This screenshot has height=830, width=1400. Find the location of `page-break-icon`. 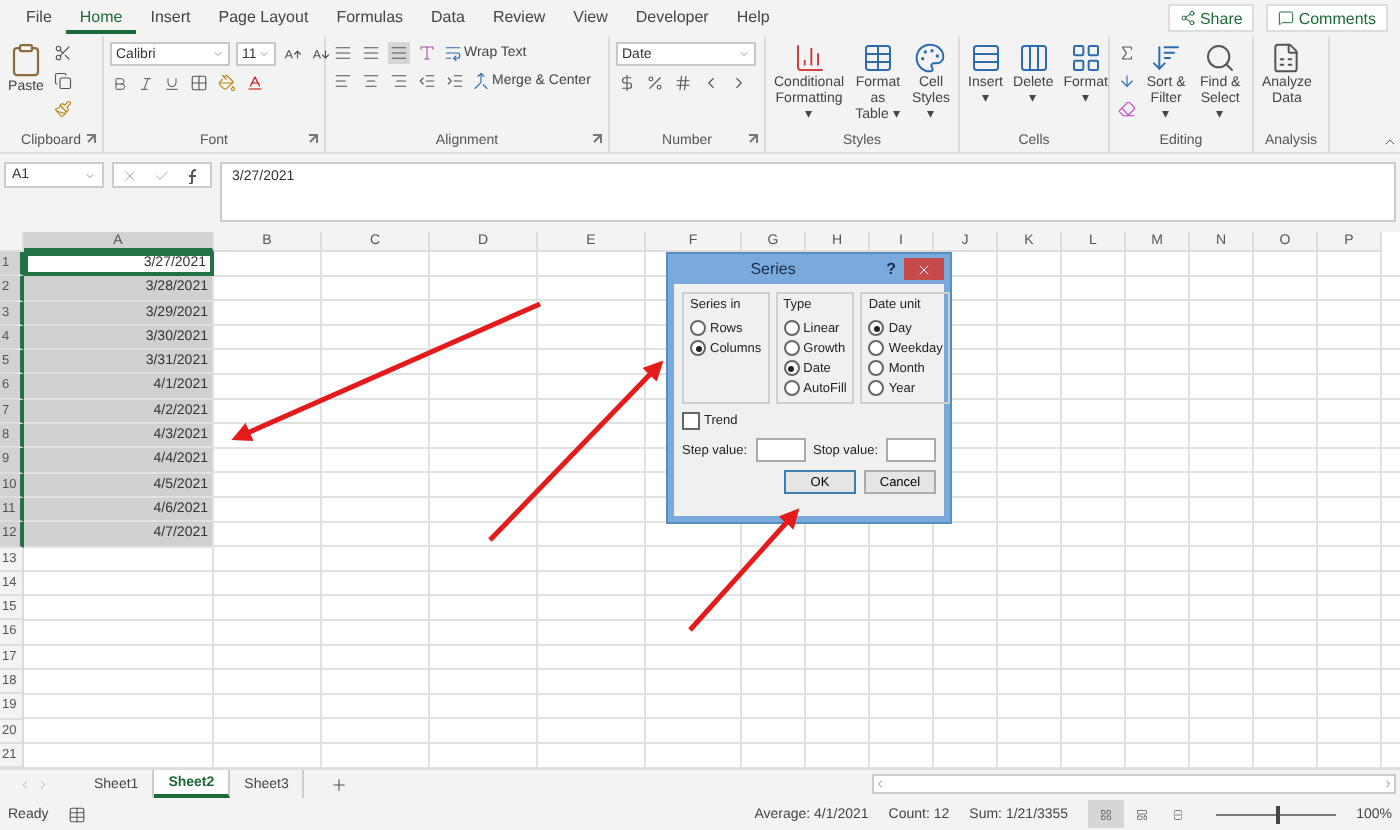

page-break-icon is located at coordinates (1178, 814).